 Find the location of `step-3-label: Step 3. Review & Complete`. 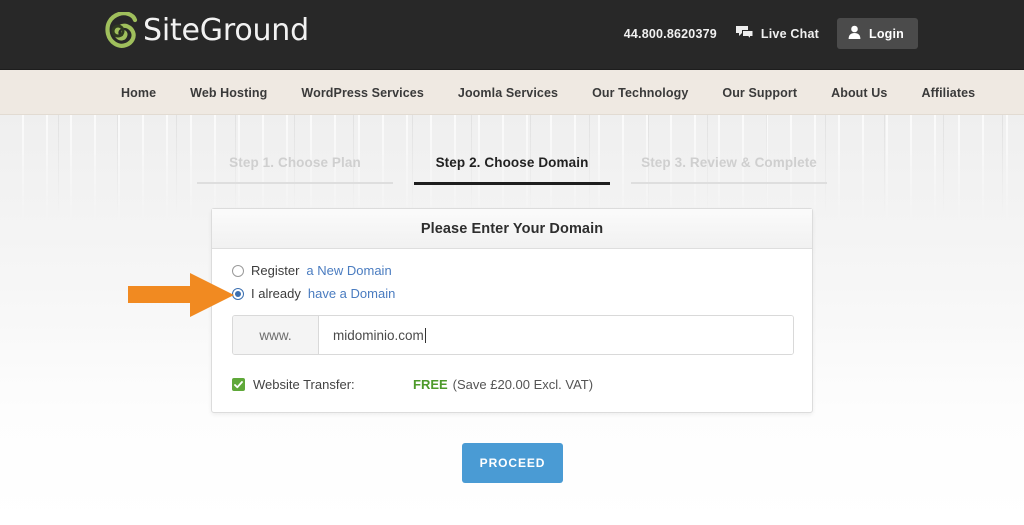

step-3-label: Step 3. Review & Complete is located at coordinates (729, 162).